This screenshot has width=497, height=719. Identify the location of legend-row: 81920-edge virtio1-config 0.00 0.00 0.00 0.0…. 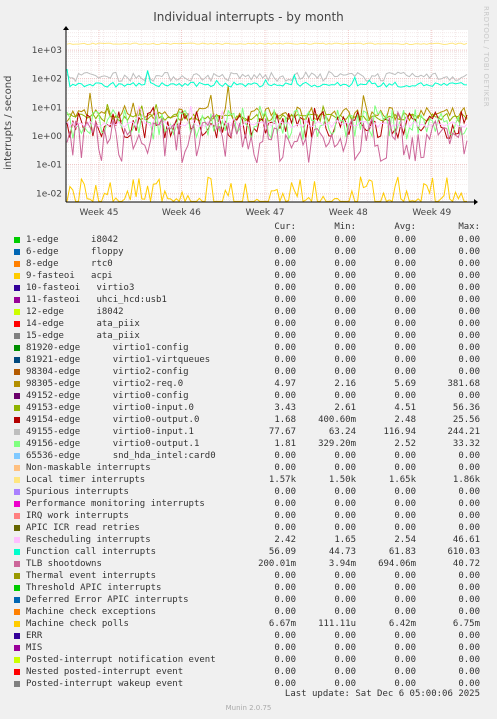
(248, 348).